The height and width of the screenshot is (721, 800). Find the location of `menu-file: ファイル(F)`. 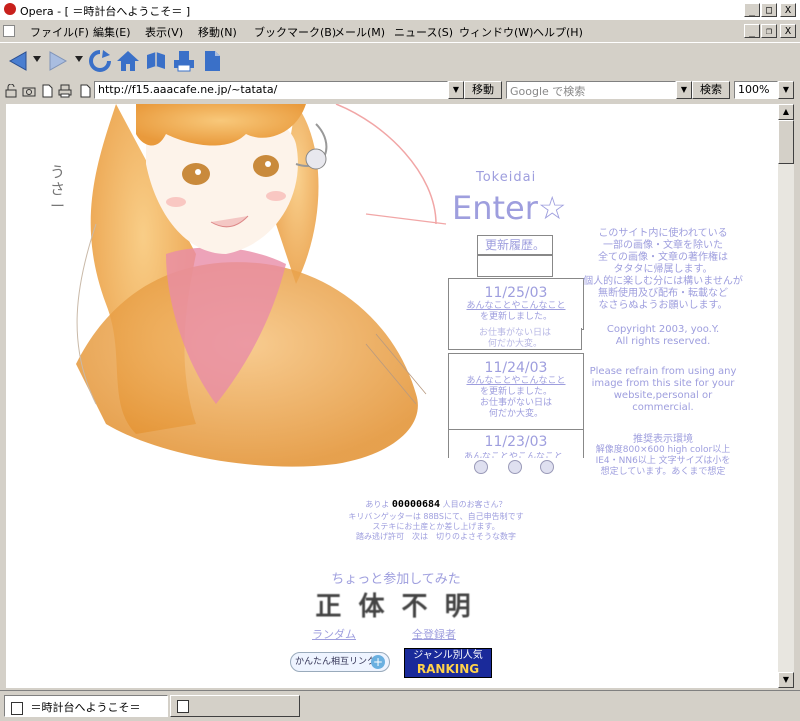

menu-file: ファイル(F) is located at coordinates (59, 32).